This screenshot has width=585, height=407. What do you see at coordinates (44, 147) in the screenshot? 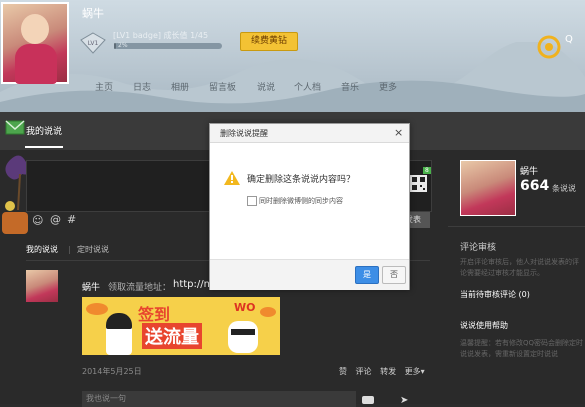
I see `tab-active-indicator` at bounding box center [44, 147].